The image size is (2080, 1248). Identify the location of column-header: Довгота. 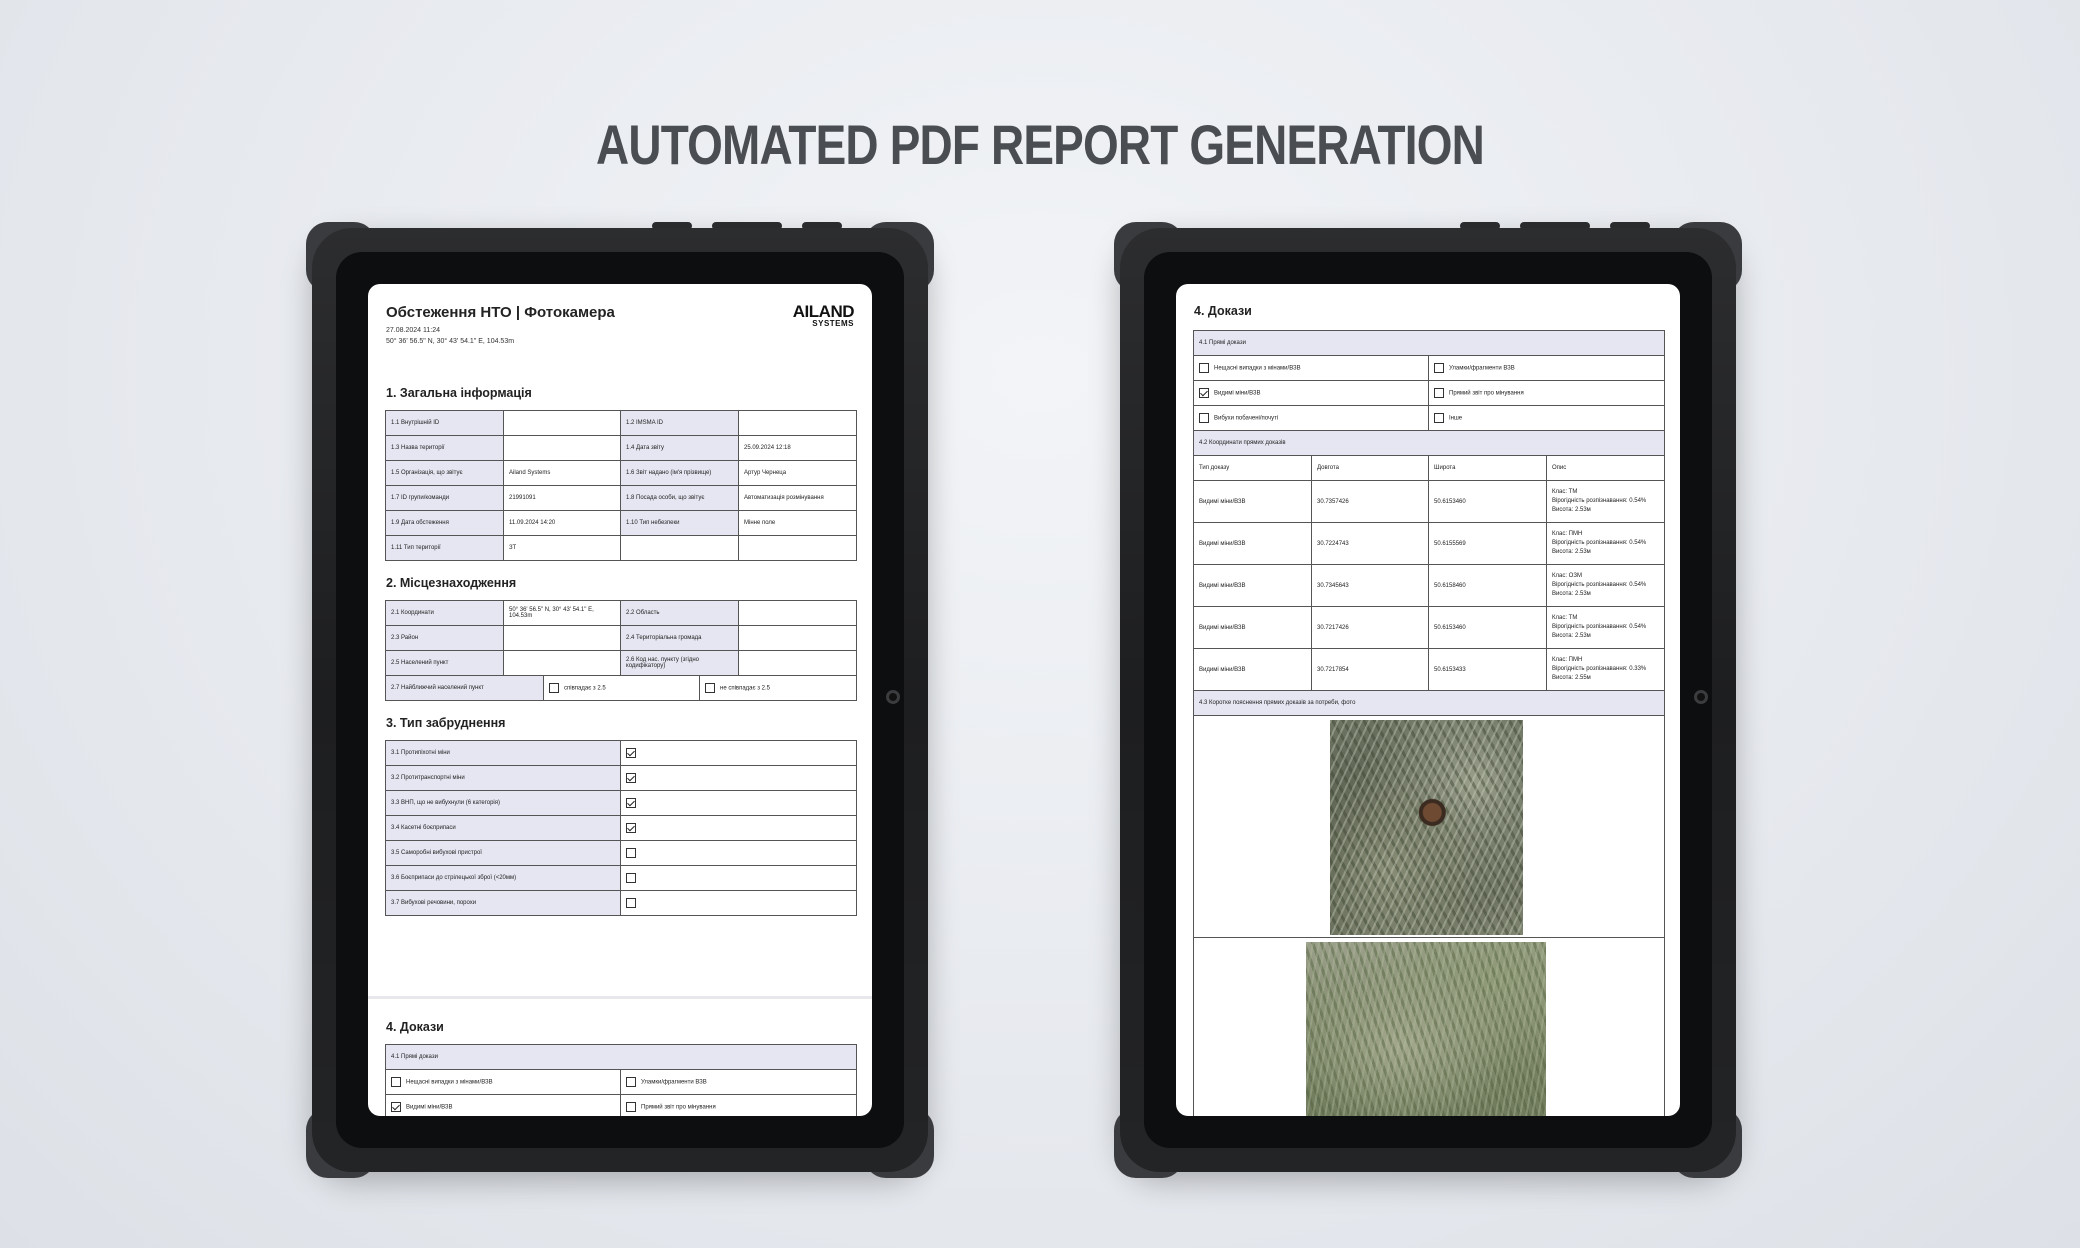
(1370, 468).